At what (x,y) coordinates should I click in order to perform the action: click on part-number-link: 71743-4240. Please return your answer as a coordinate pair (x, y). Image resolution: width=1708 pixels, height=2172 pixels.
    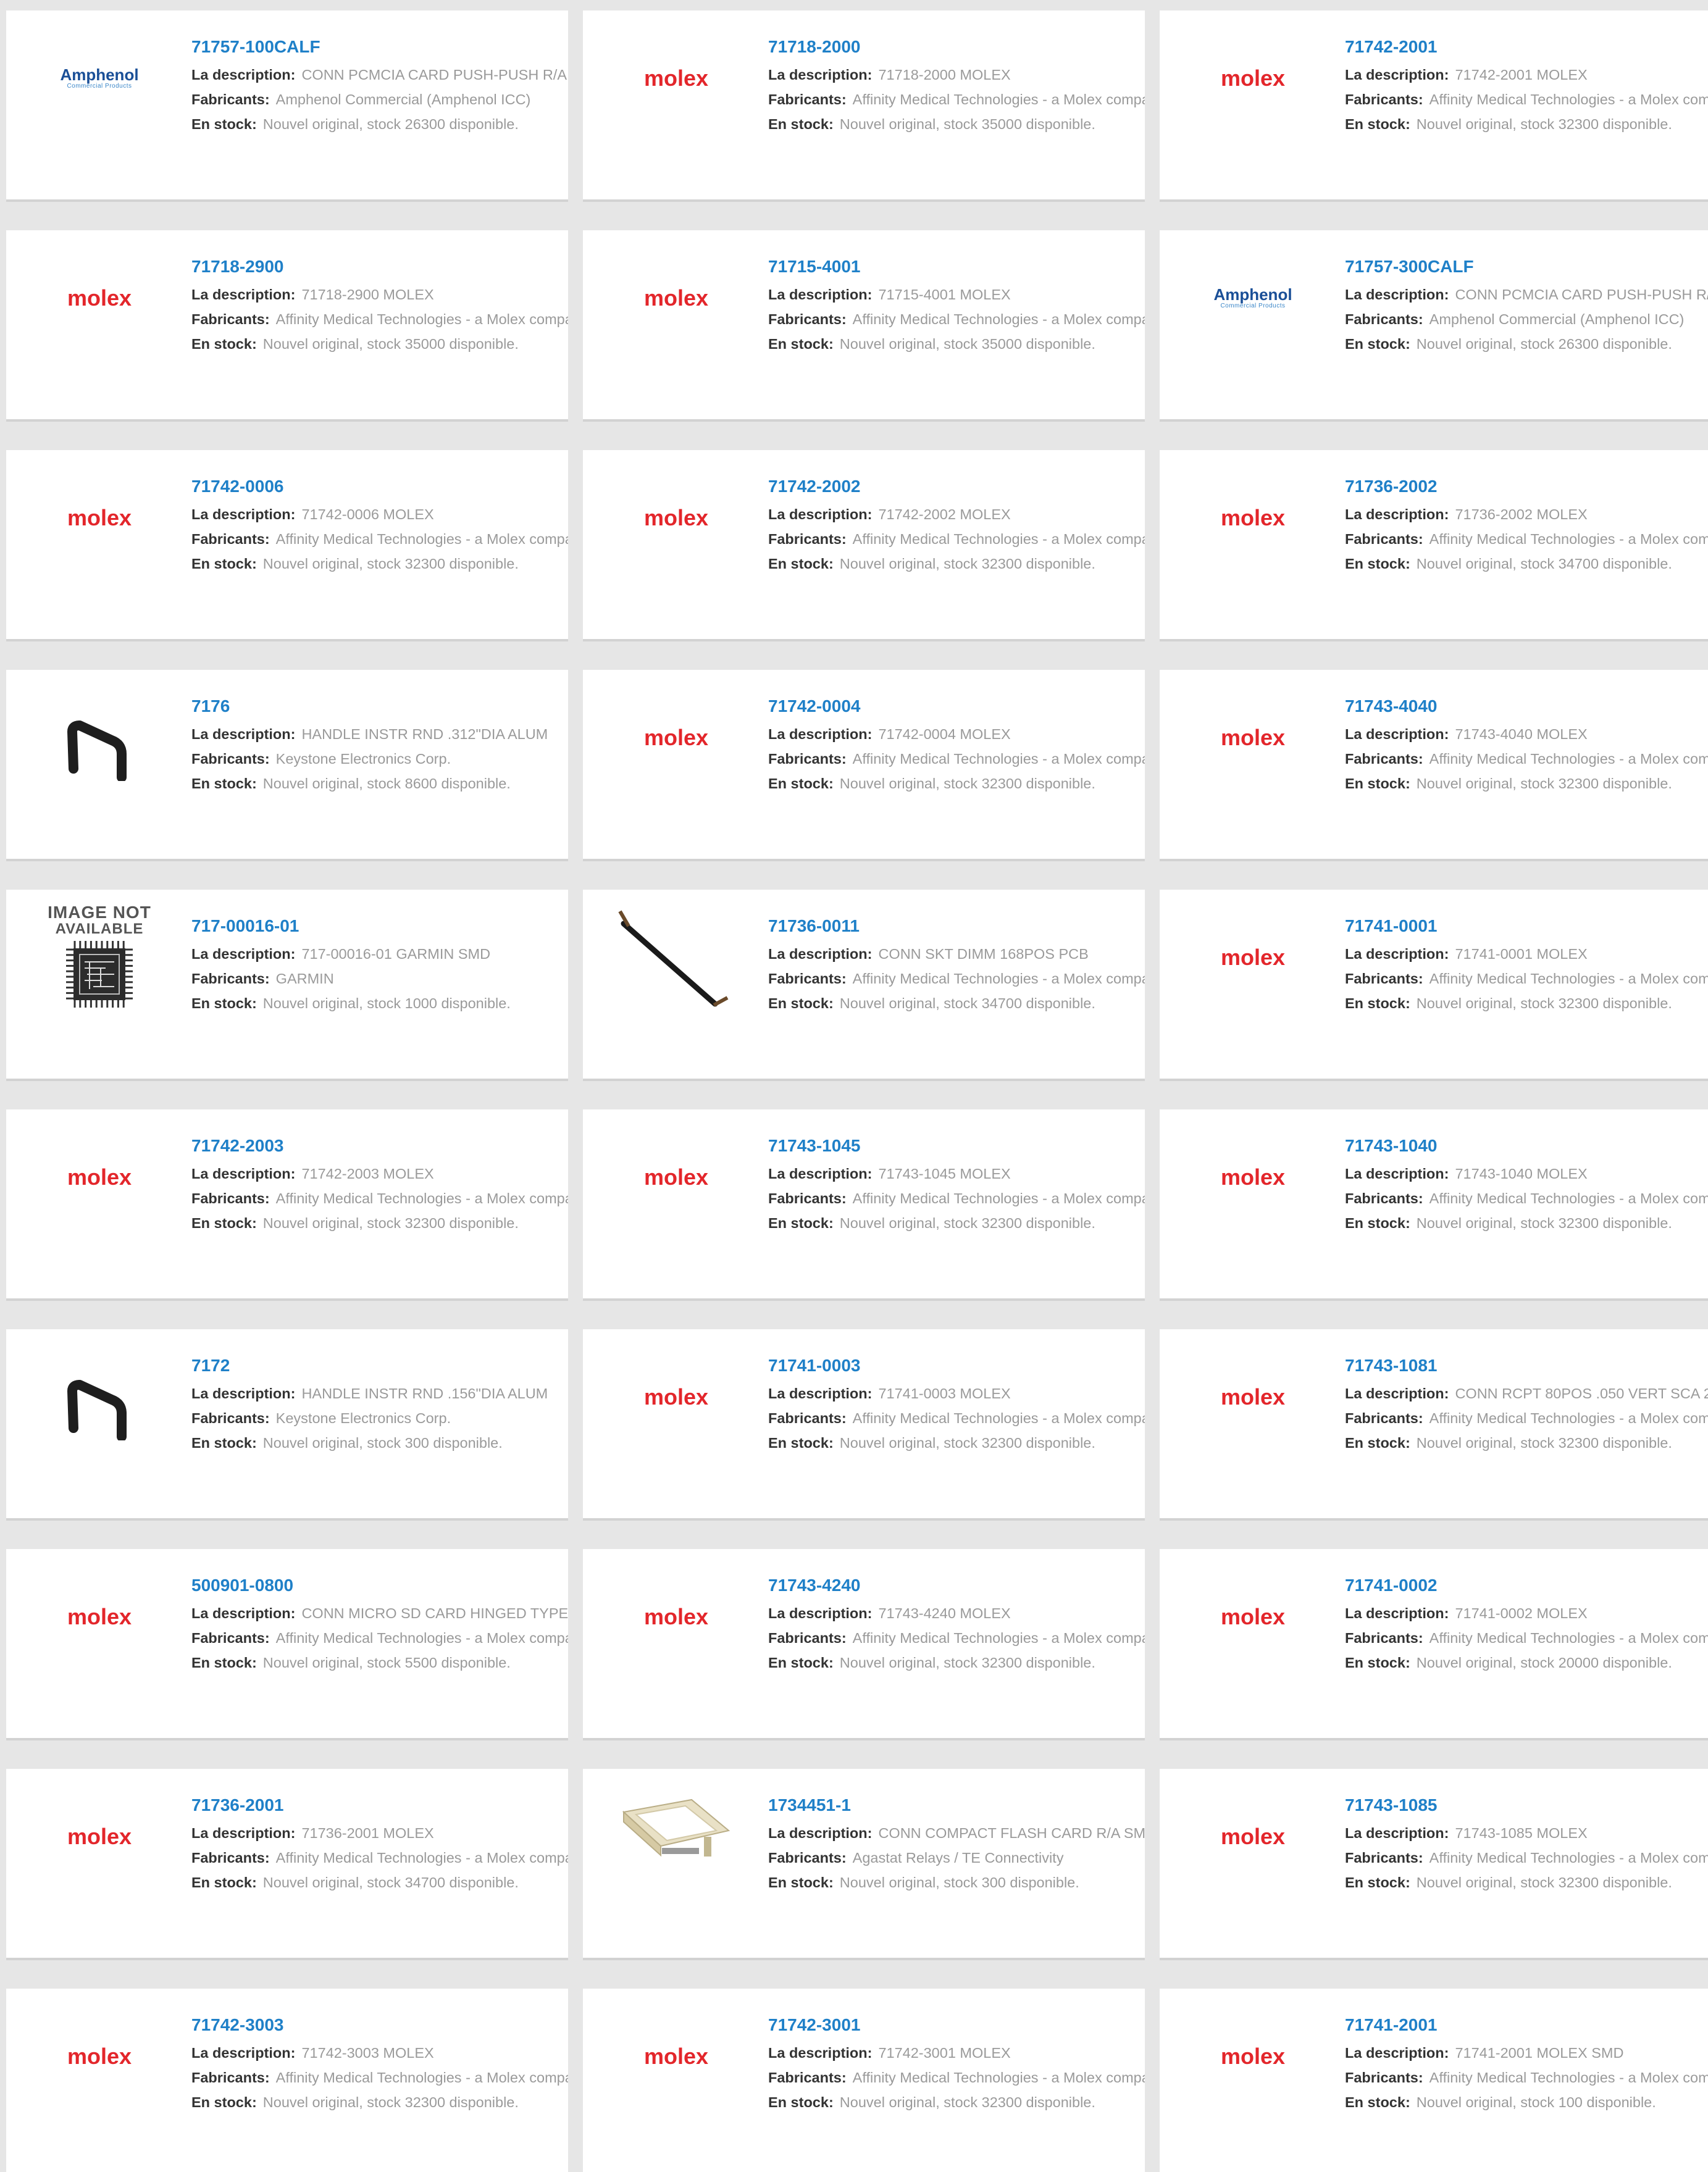
    Looking at the image, I should click on (956, 1585).